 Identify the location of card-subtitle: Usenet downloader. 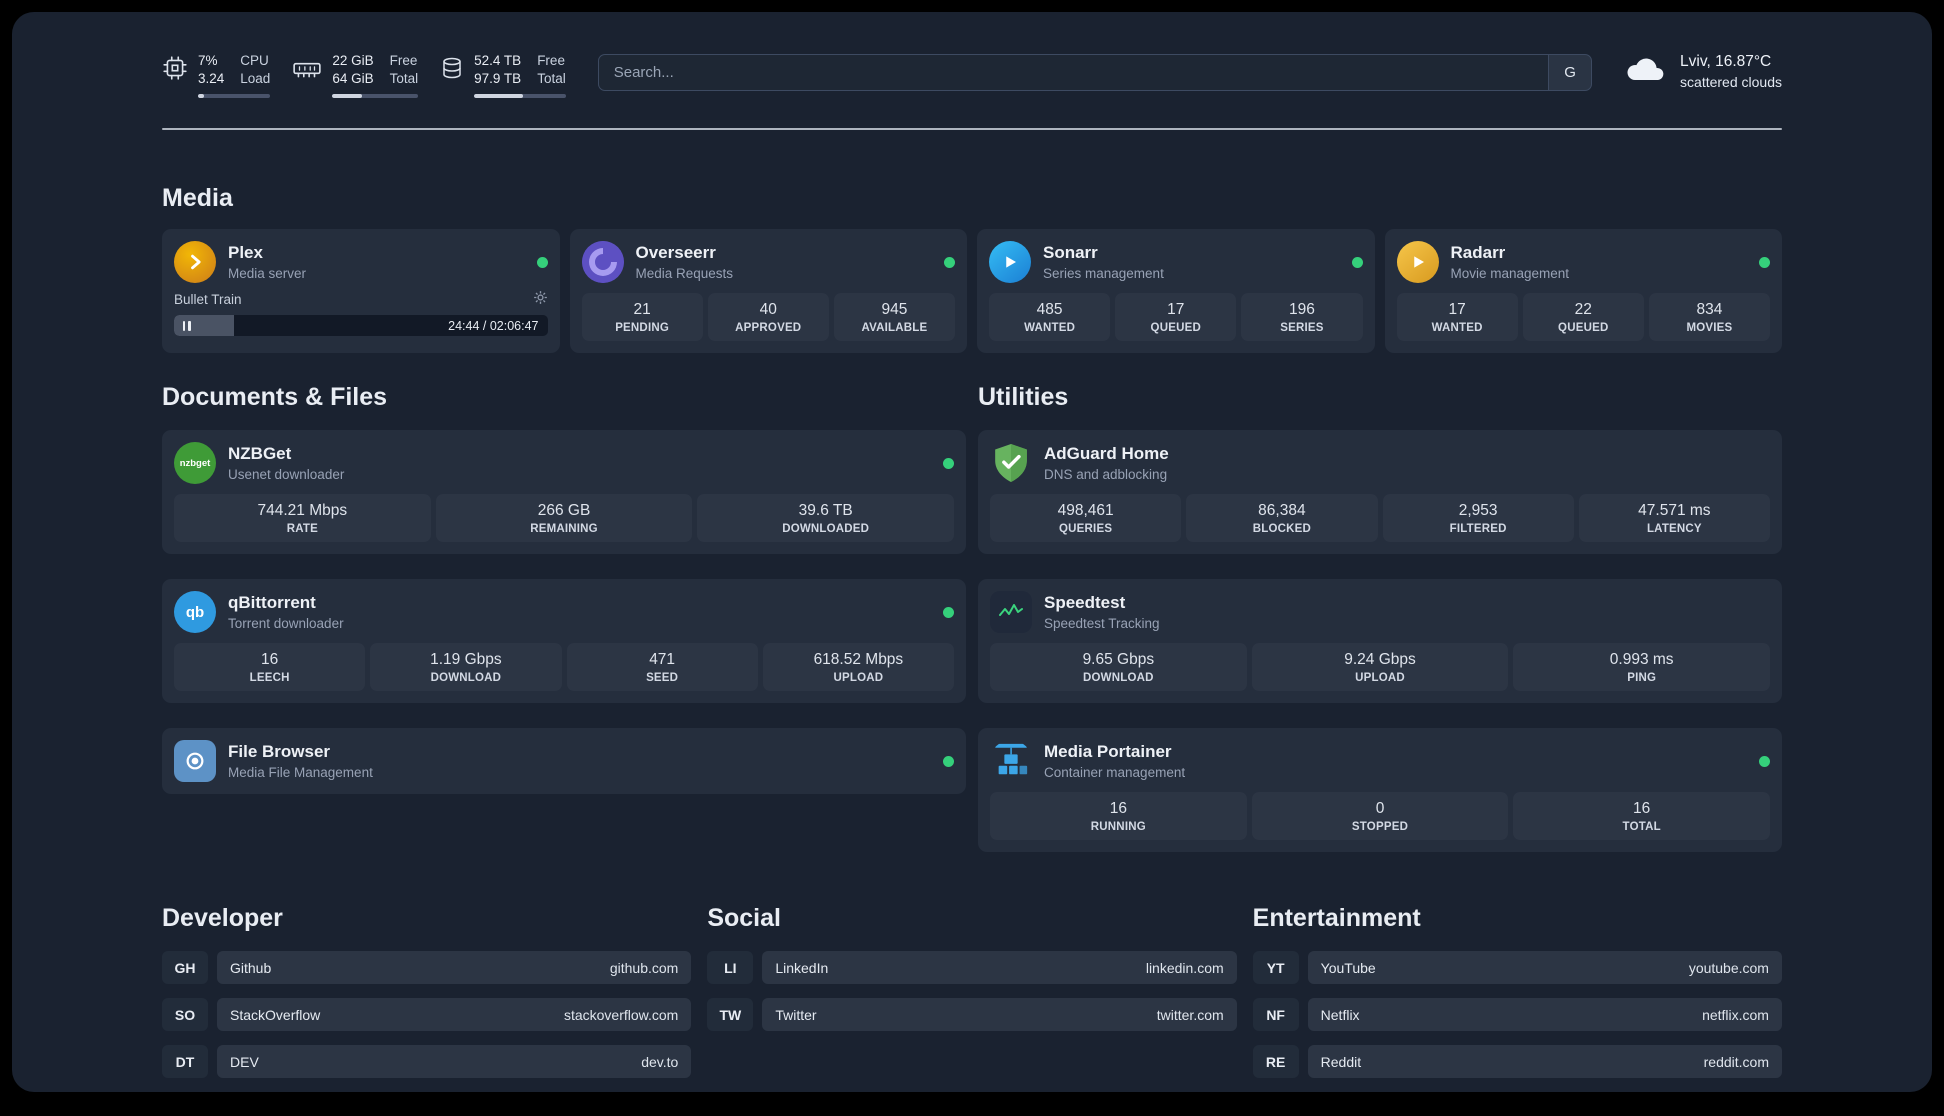
(286, 475).